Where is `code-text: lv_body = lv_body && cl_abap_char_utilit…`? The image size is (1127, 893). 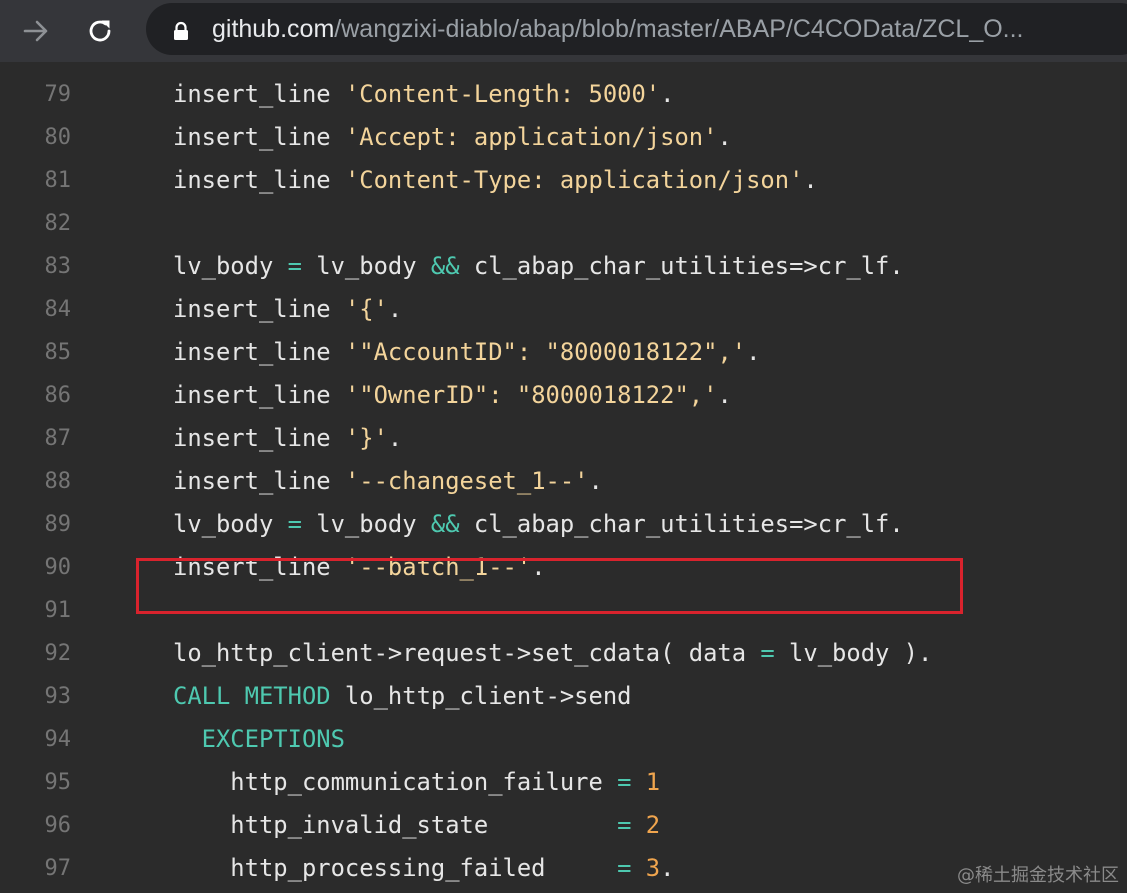
code-text: lv_body = lv_body && cl_abap_char_utilit… is located at coordinates (538, 524).